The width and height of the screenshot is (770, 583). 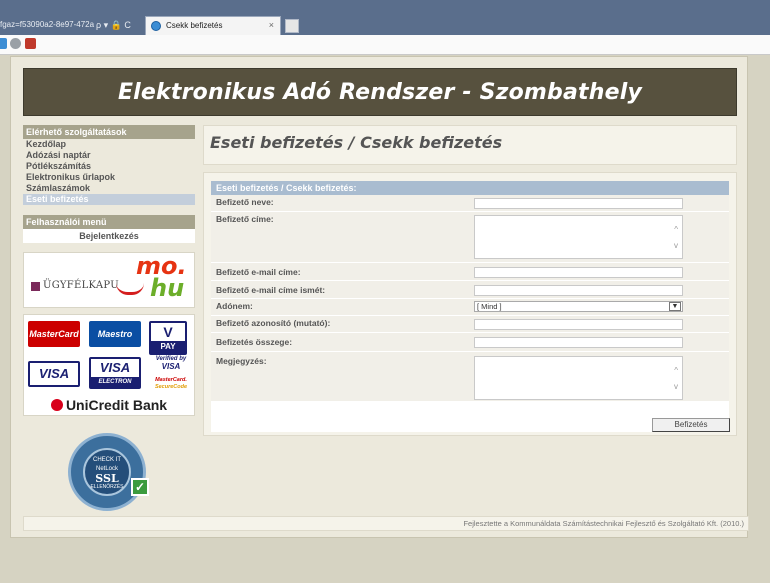 I want to click on securecode-text: SecureCode, so click(x=171, y=387).